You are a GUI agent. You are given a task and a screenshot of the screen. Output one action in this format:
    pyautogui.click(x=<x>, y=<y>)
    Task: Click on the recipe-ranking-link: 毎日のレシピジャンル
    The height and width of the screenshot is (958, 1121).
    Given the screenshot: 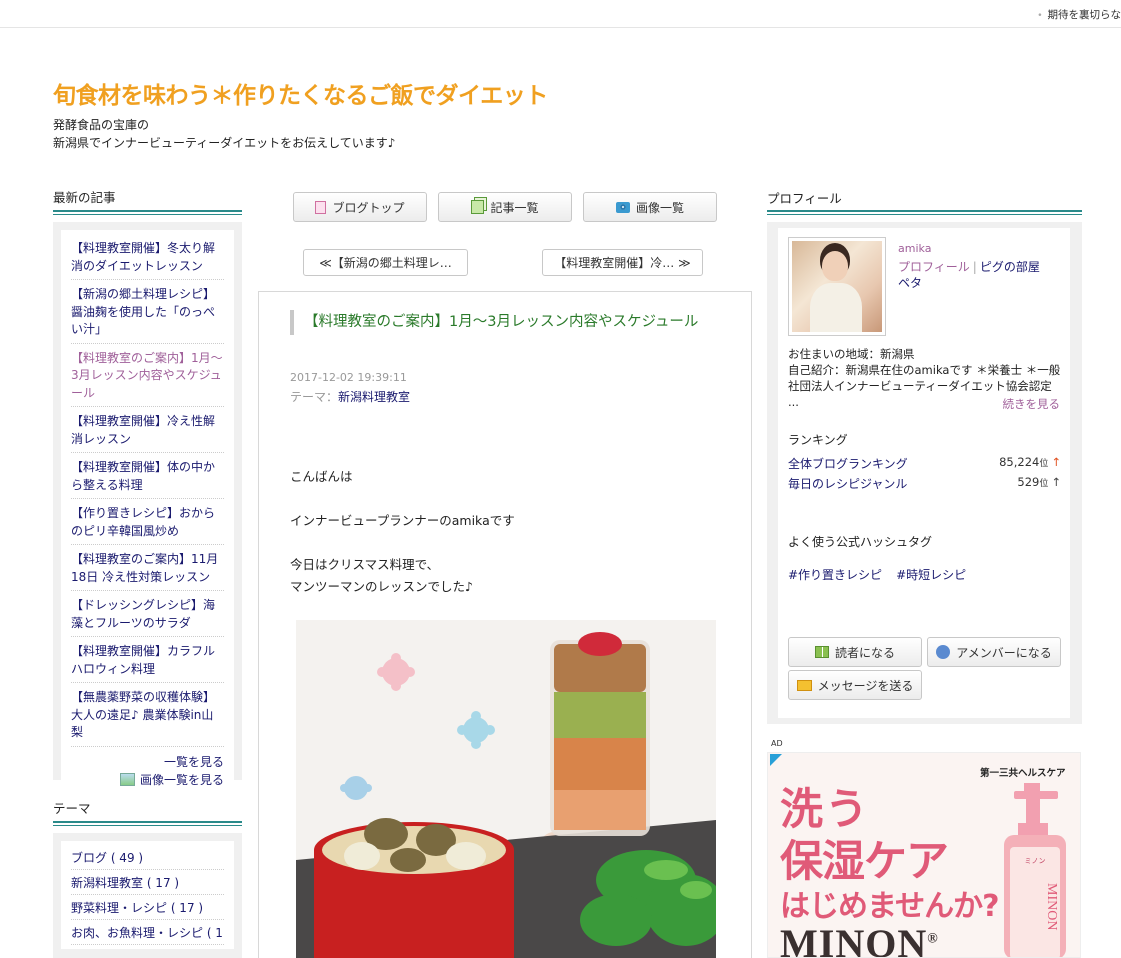 What is the action you would take?
    pyautogui.click(x=847, y=484)
    